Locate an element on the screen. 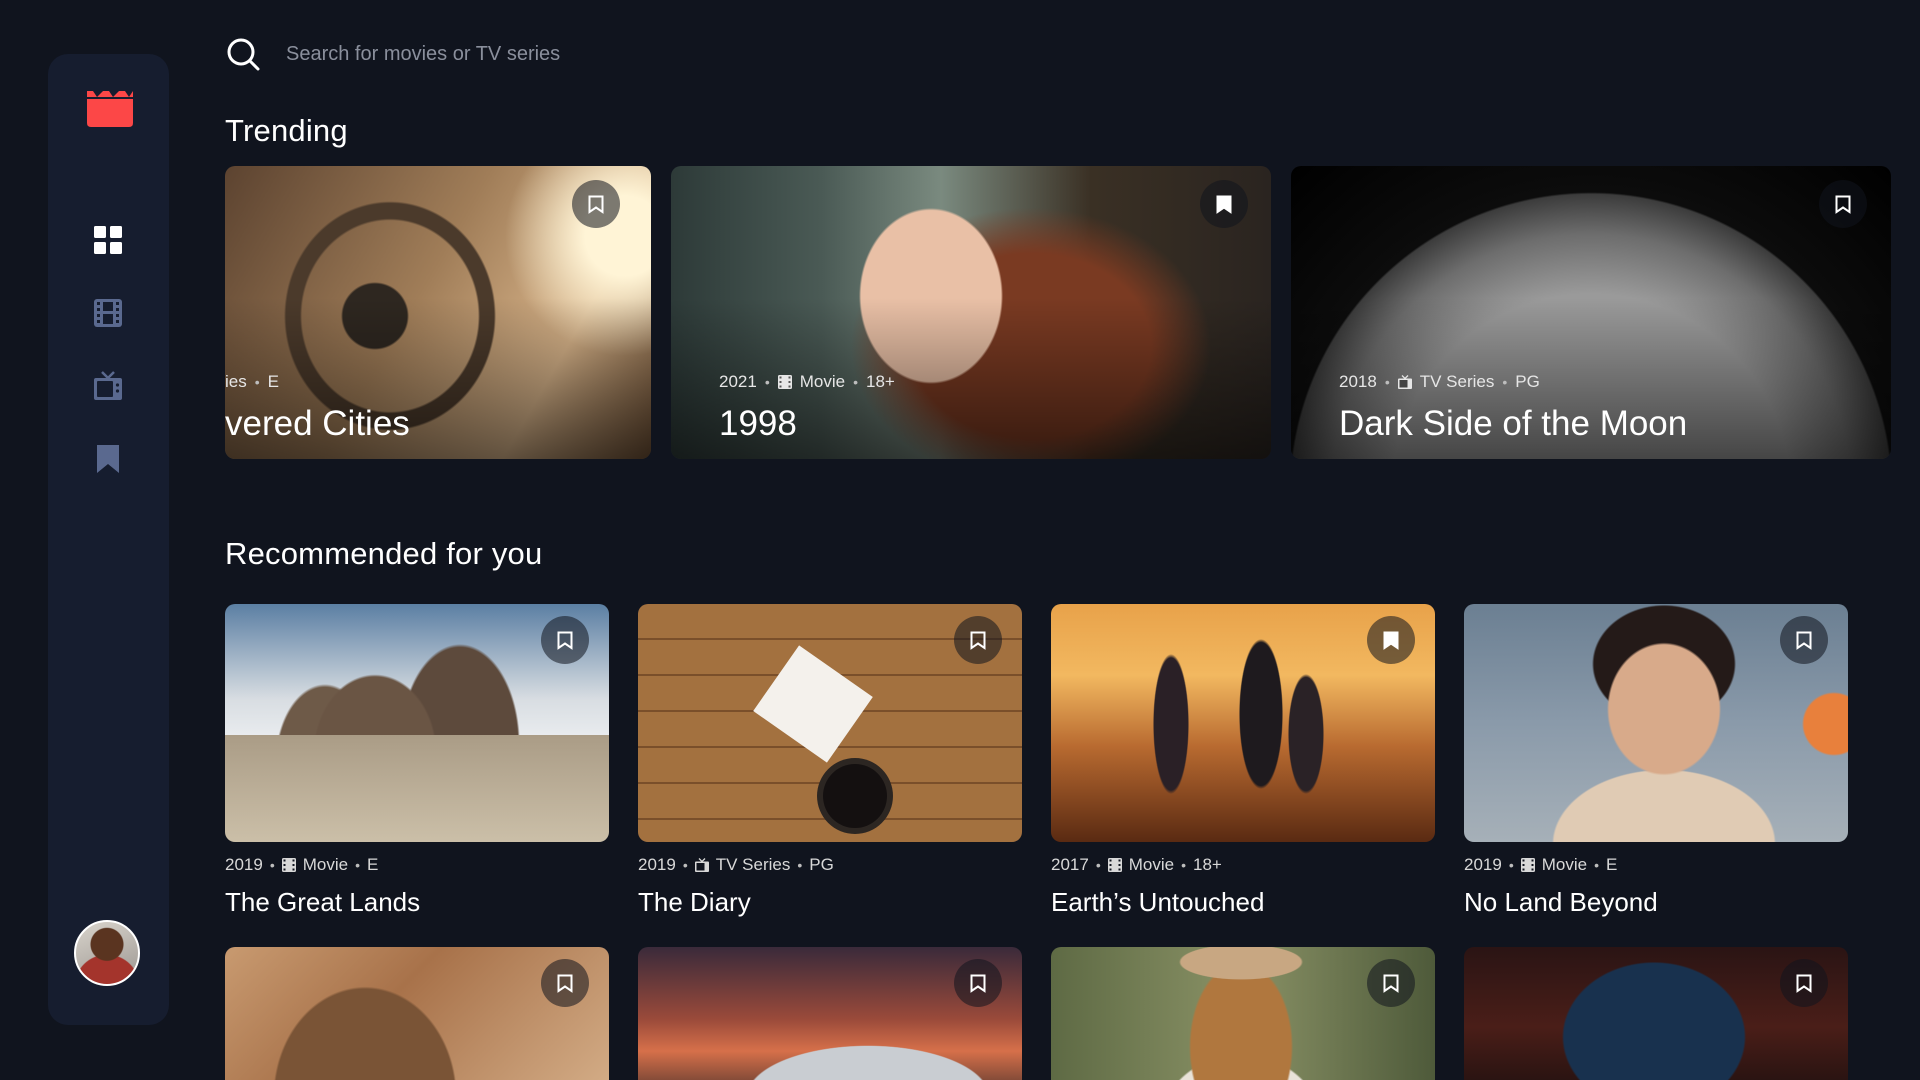 This screenshot has width=1920, height=1080. search-bar is located at coordinates (1026, 54).